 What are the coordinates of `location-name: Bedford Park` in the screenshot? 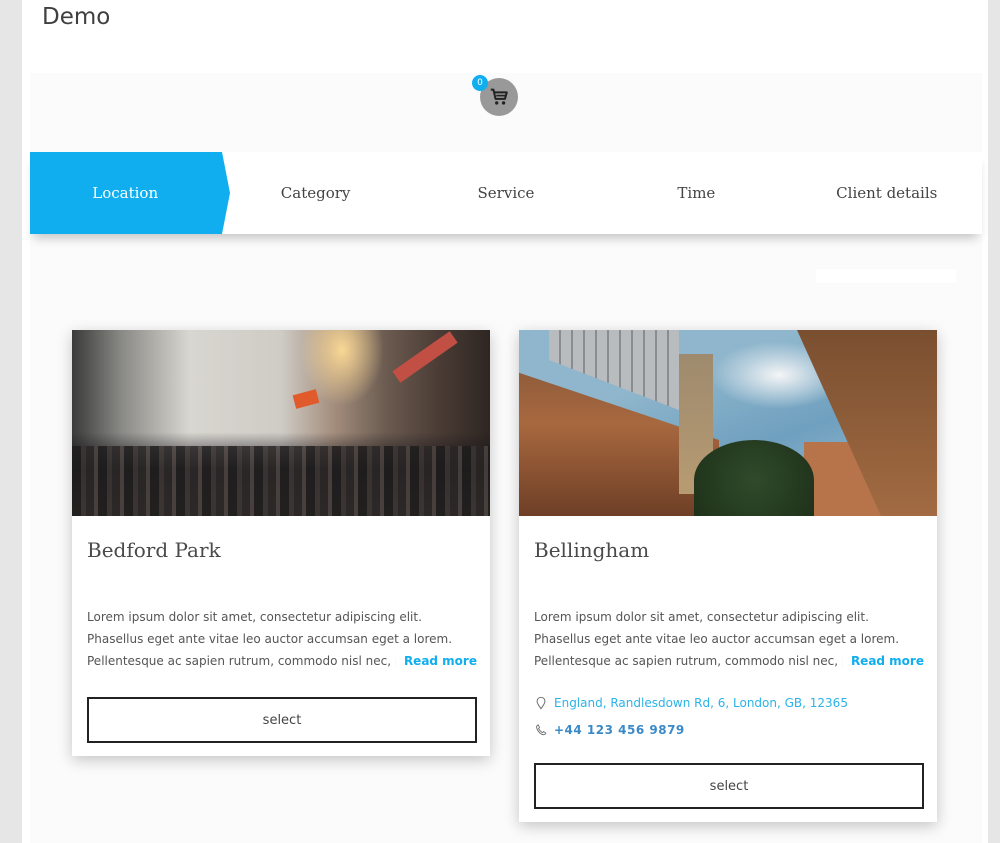 It's located at (154, 550).